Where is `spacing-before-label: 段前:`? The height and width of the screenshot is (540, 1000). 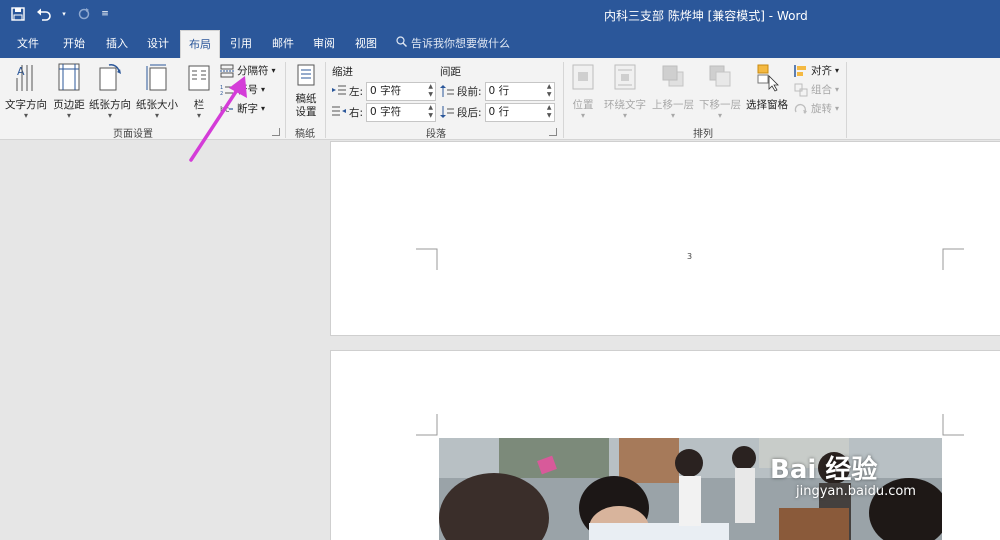 spacing-before-label: 段前: is located at coordinates (469, 91).